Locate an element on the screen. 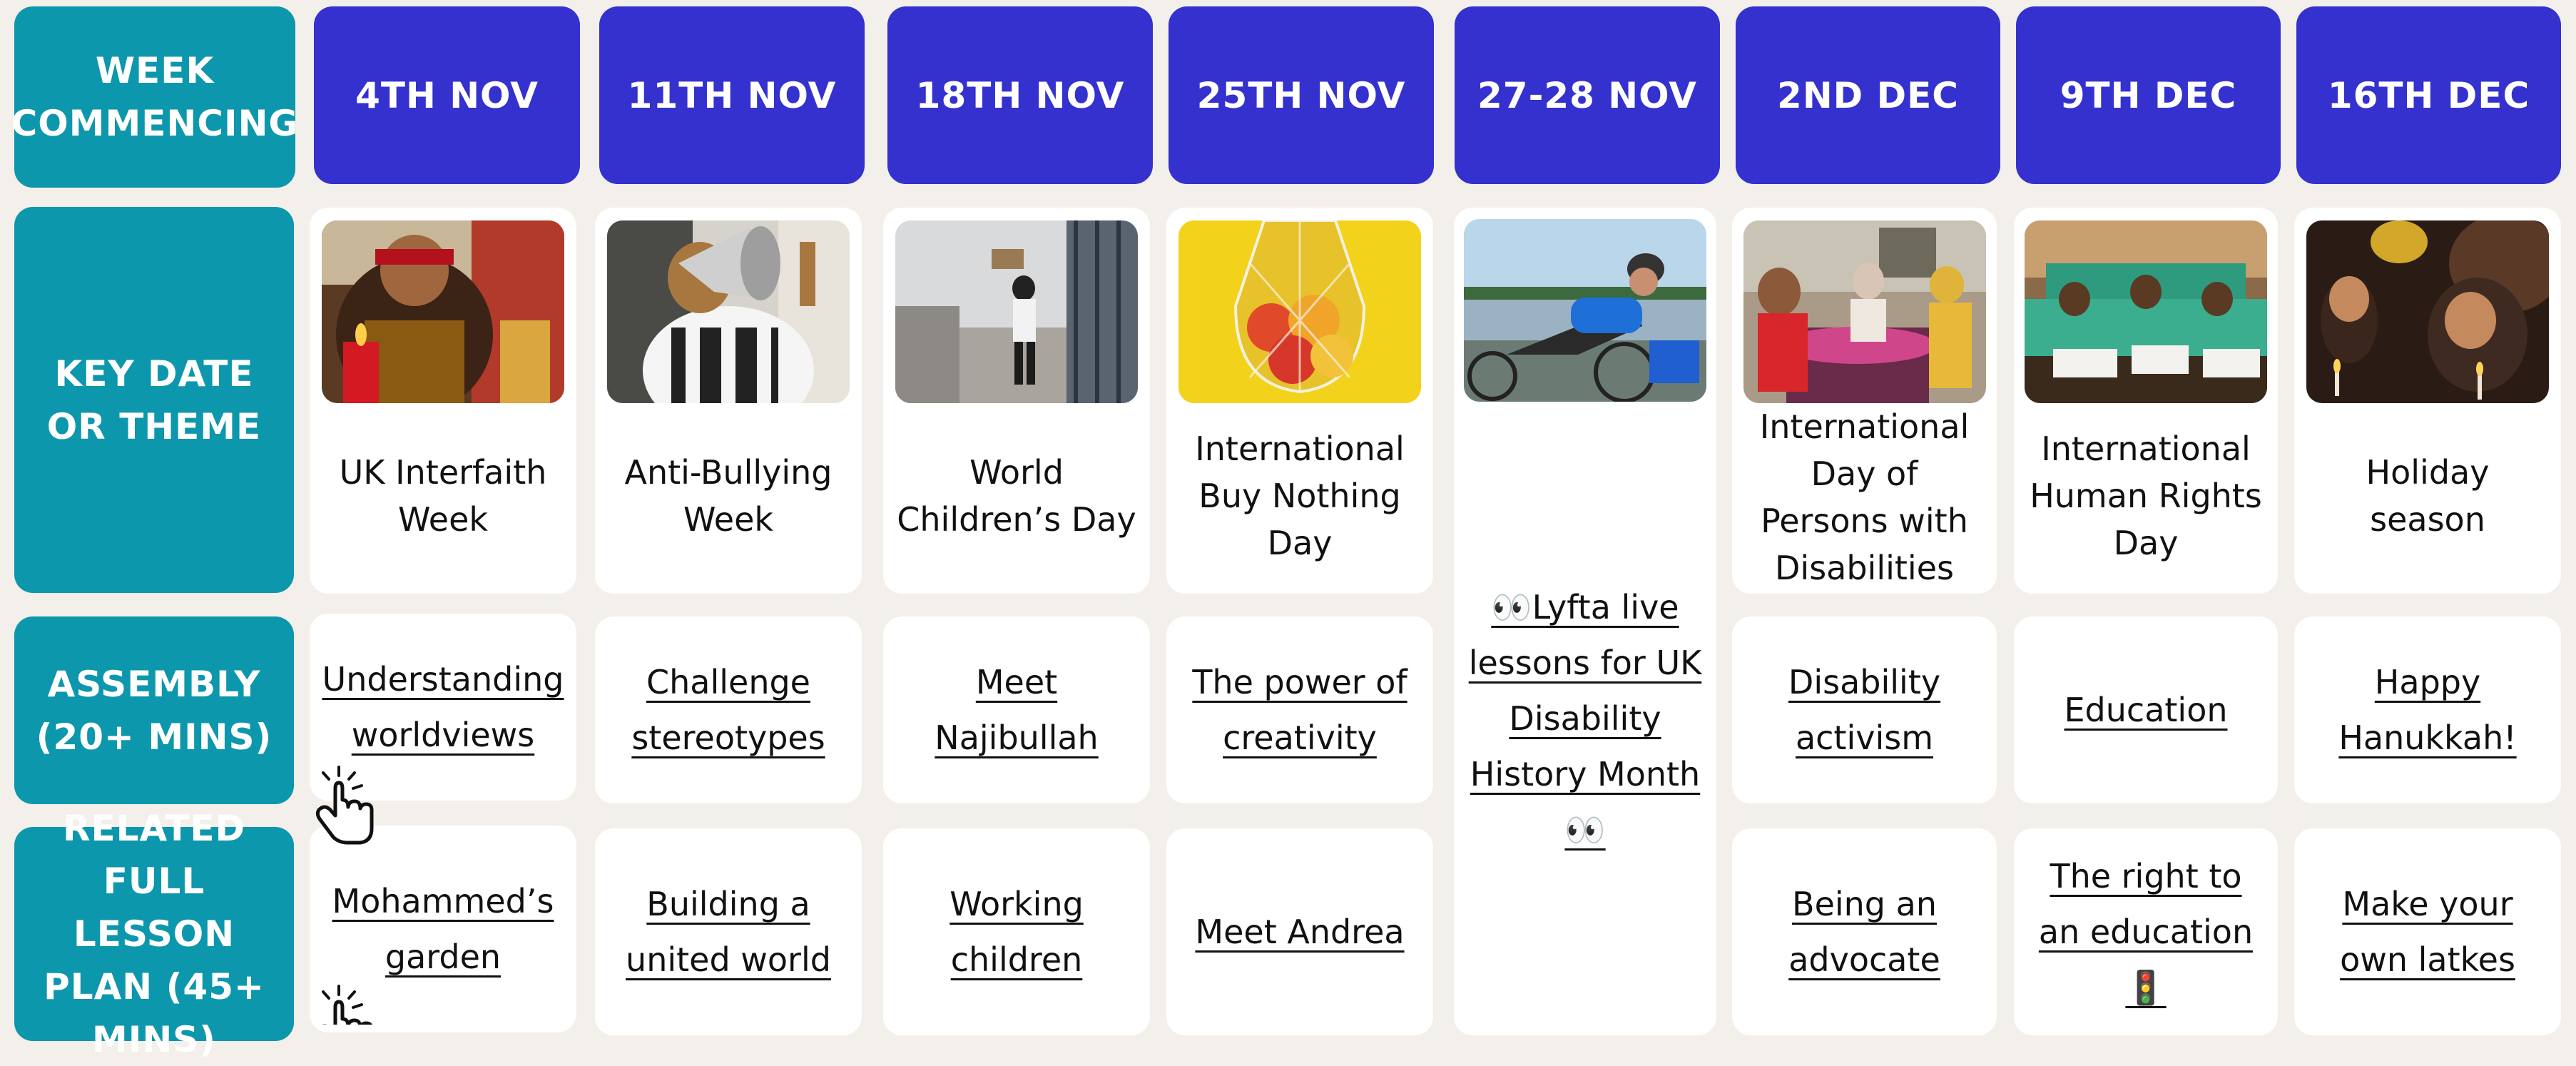 The height and width of the screenshot is (1066, 2576). theme-title: UK Interfaith Week is located at coordinates (443, 495).